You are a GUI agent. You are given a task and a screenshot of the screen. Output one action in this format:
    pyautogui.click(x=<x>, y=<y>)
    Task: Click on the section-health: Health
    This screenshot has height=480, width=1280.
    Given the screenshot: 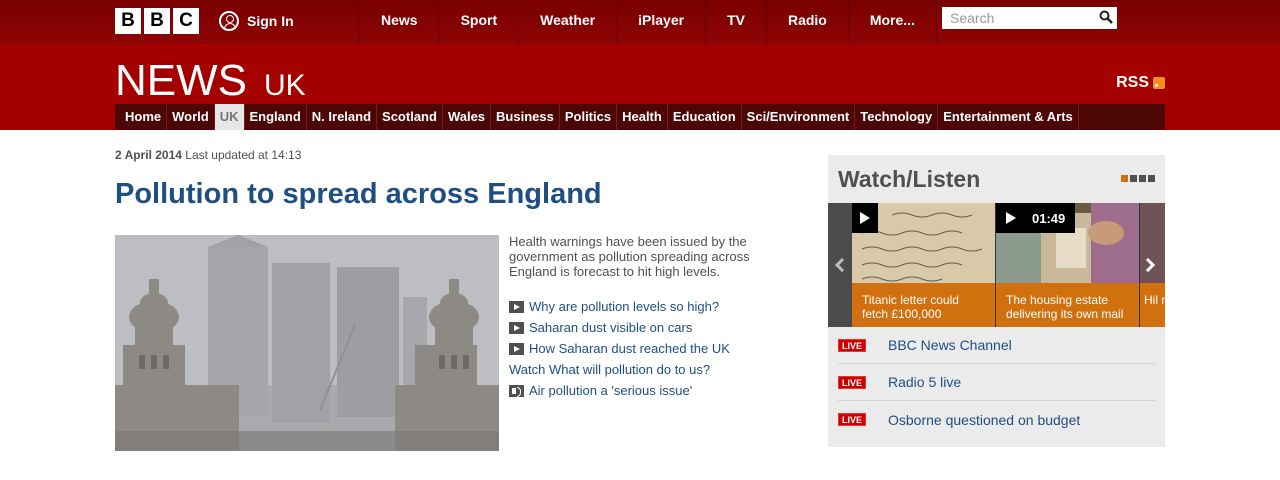 What is the action you would take?
    pyautogui.click(x=642, y=117)
    